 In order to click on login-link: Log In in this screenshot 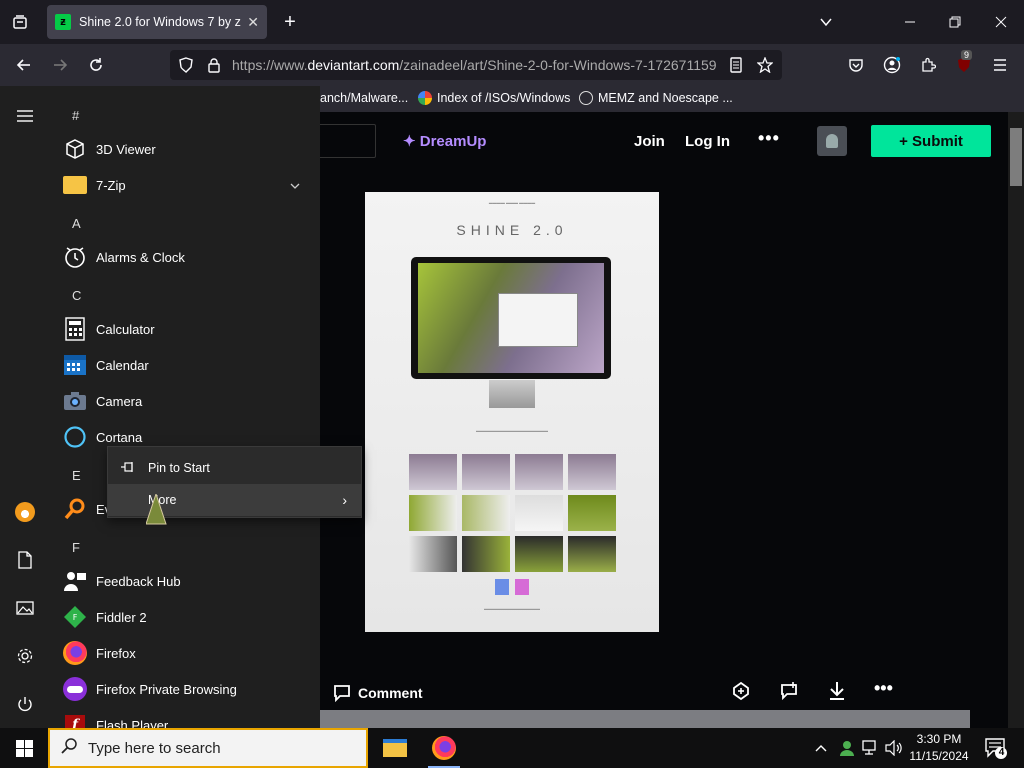, I will do `click(707, 141)`.